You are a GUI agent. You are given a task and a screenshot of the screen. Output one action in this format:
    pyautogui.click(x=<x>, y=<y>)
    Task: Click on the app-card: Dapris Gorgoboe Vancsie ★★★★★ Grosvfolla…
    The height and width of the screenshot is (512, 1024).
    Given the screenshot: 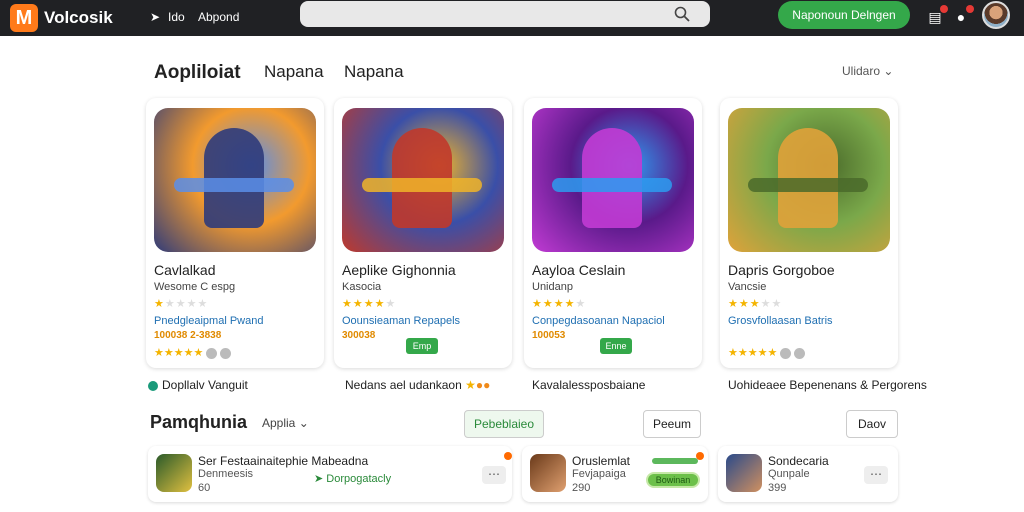 What is the action you would take?
    pyautogui.click(x=809, y=233)
    